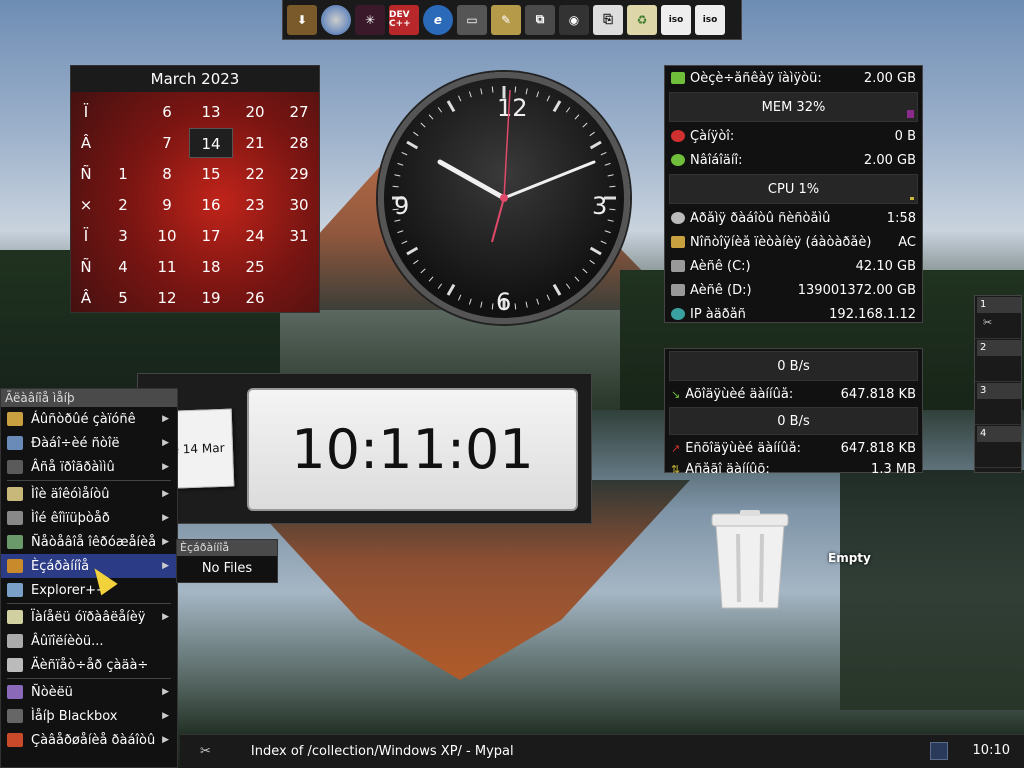 The height and width of the screenshot is (768, 1024). I want to click on monitor-icon: ▭, so click(472, 19).